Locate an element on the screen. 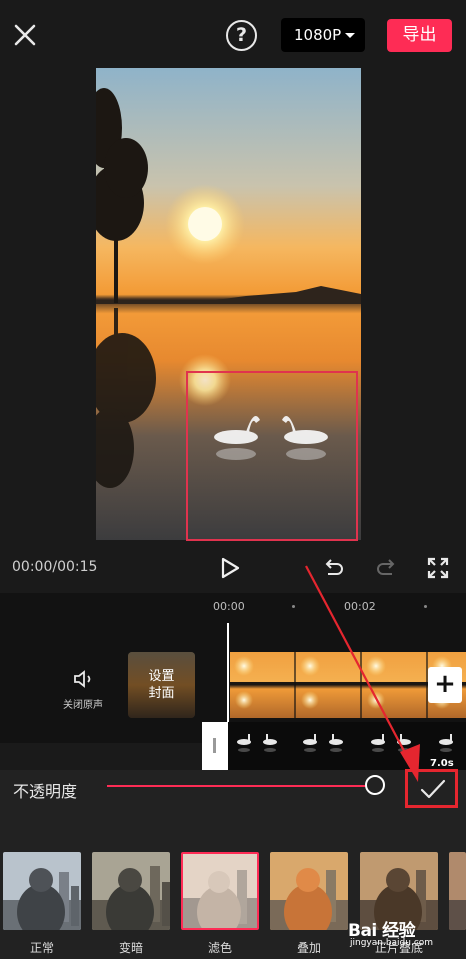 The image size is (466, 959). blend-label: 叠加 is located at coordinates (308, 948).